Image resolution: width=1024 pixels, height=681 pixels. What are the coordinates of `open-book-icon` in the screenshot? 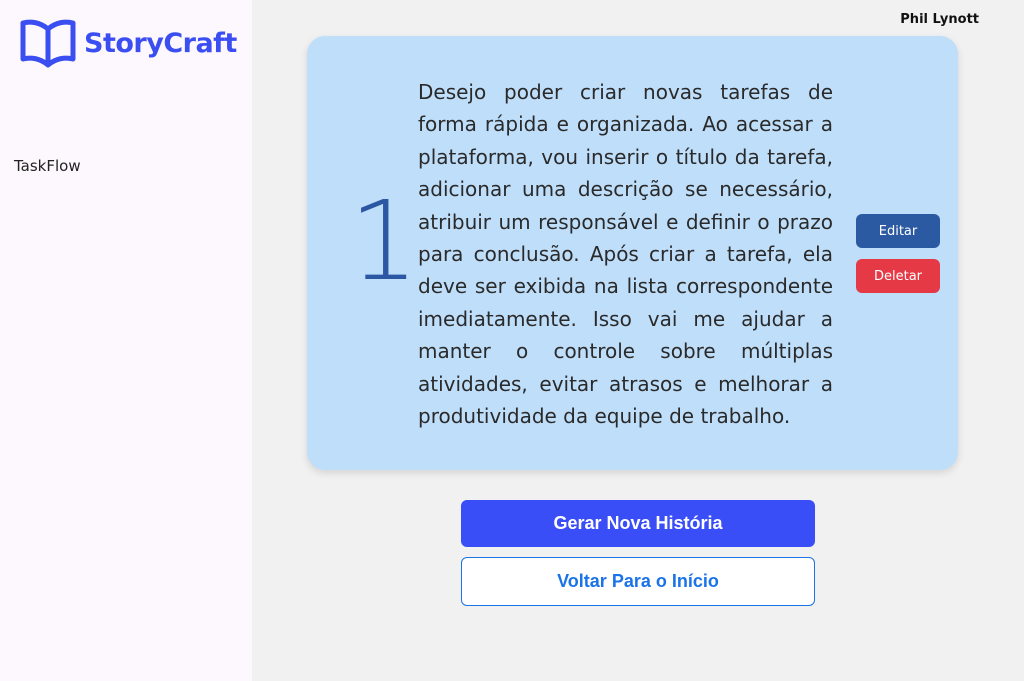 It's located at (48, 43).